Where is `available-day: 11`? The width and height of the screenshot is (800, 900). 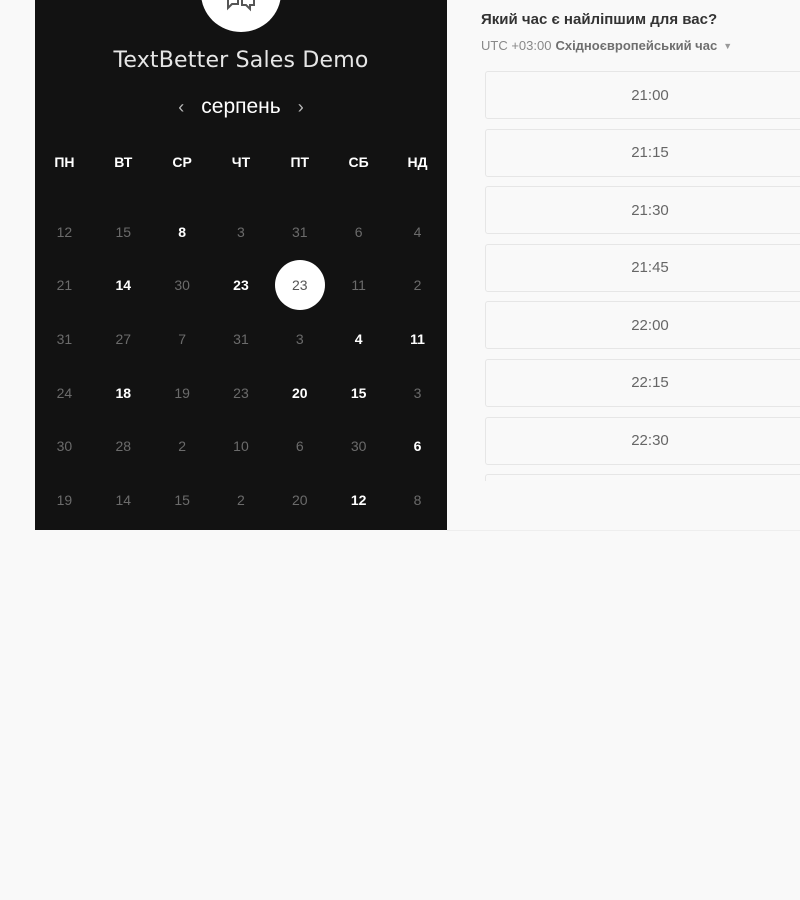
available-day: 11 is located at coordinates (417, 339).